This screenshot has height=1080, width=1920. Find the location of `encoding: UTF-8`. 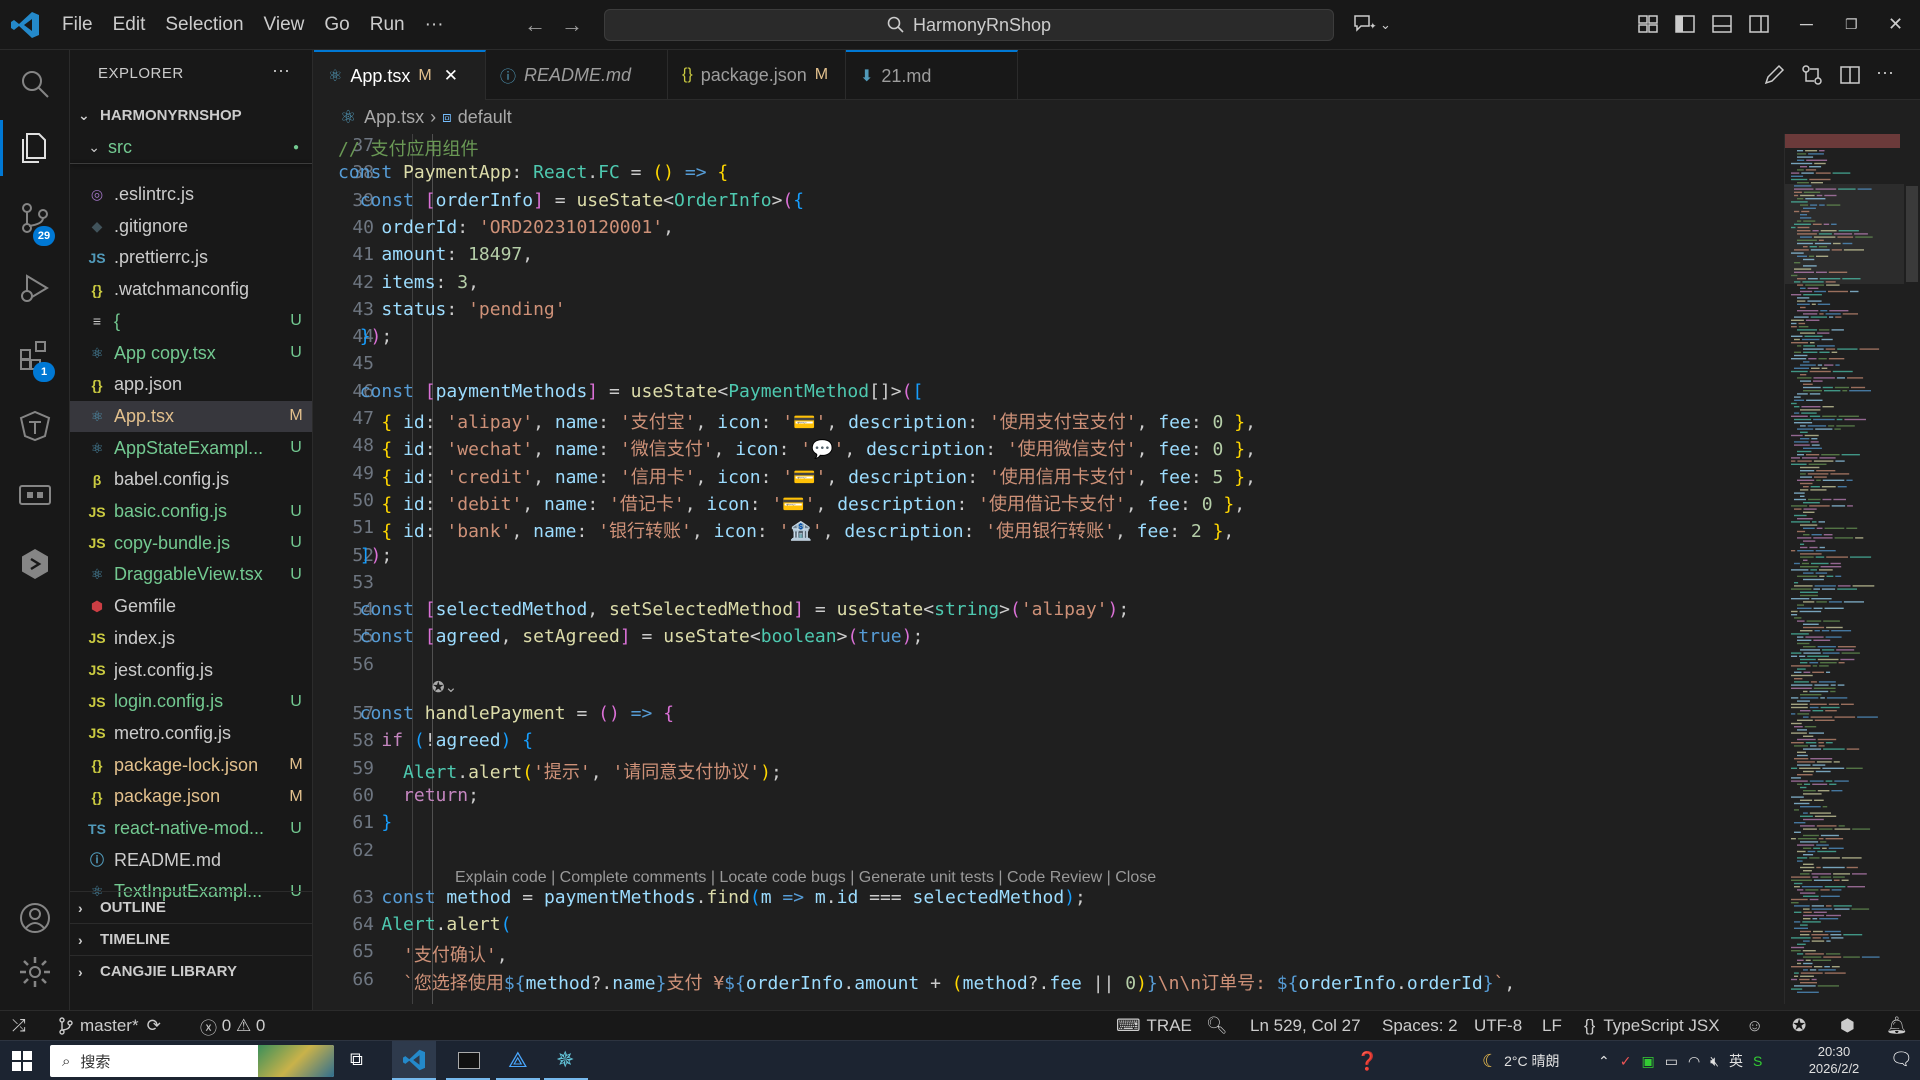

encoding: UTF-8 is located at coordinates (1498, 1026).